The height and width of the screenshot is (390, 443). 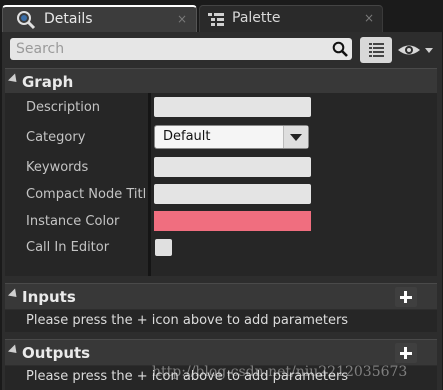 I want to click on call-in-editor-label: Call In Editor, so click(x=68, y=247).